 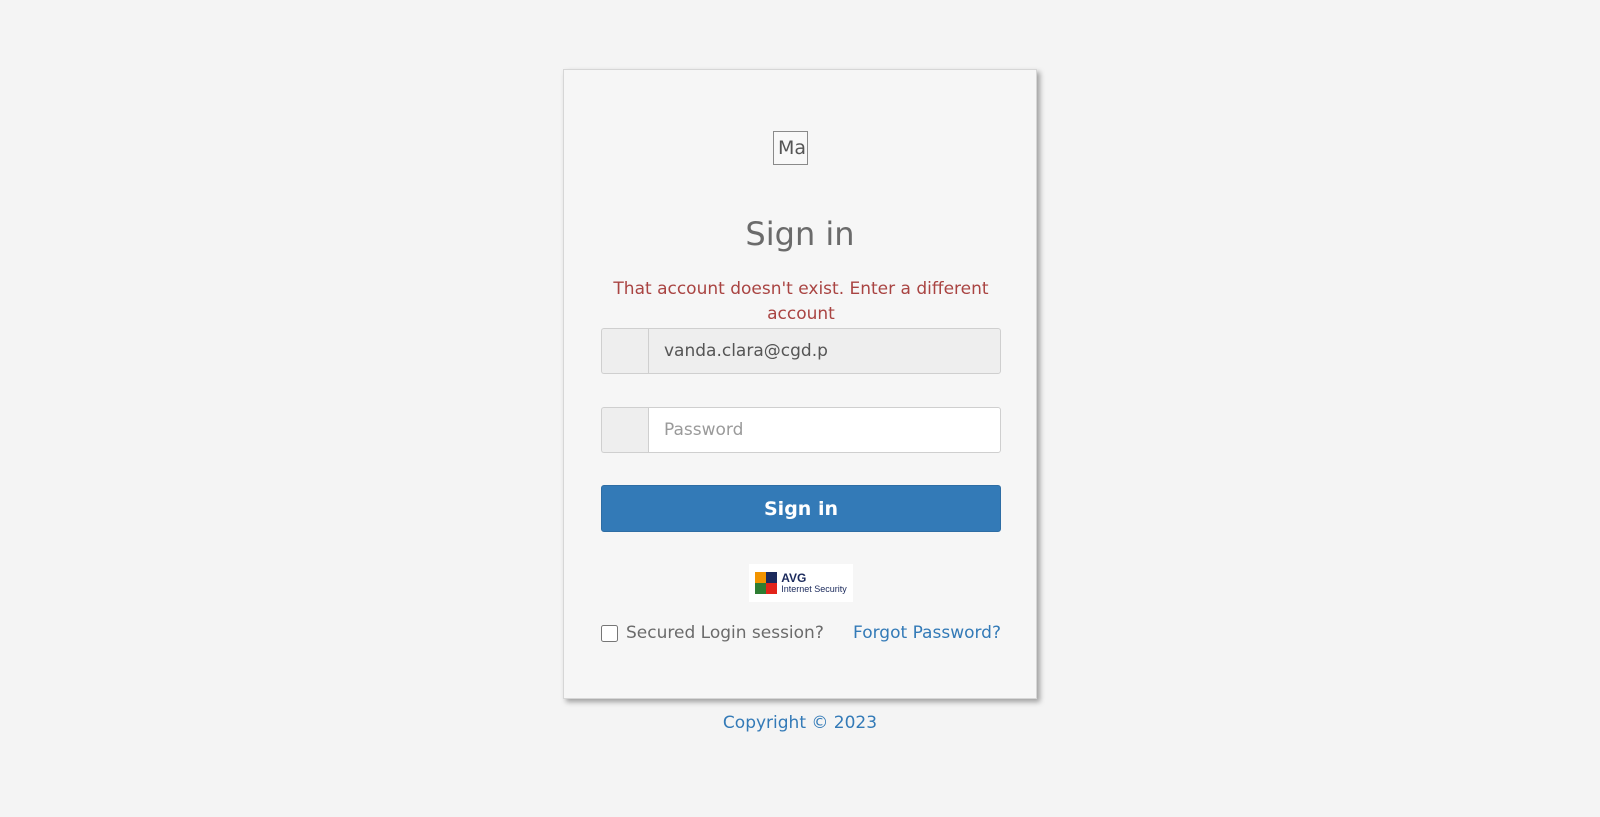 What do you see at coordinates (766, 583) in the screenshot?
I see `avg-logo-icon` at bounding box center [766, 583].